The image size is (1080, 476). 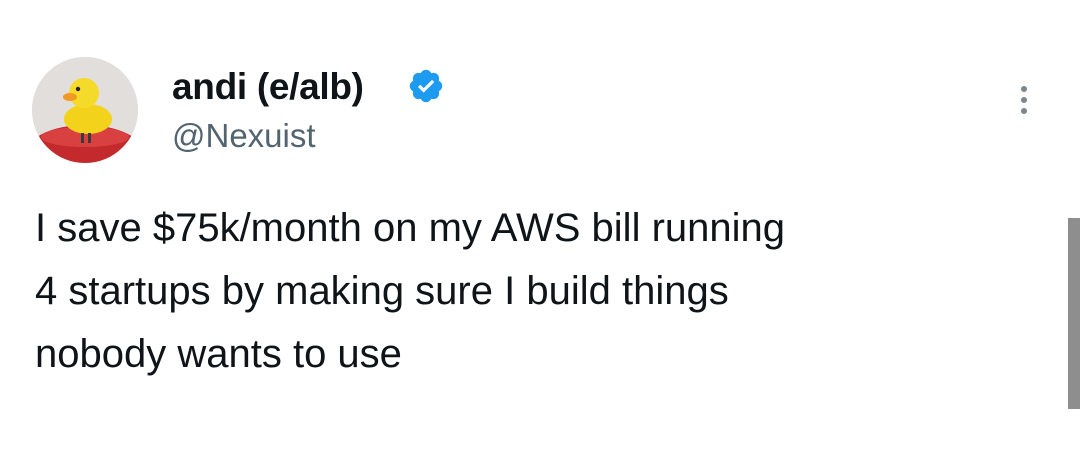 What do you see at coordinates (410, 228) in the screenshot?
I see `tweet-text-line: I save $75k/month on my AWS bill running` at bounding box center [410, 228].